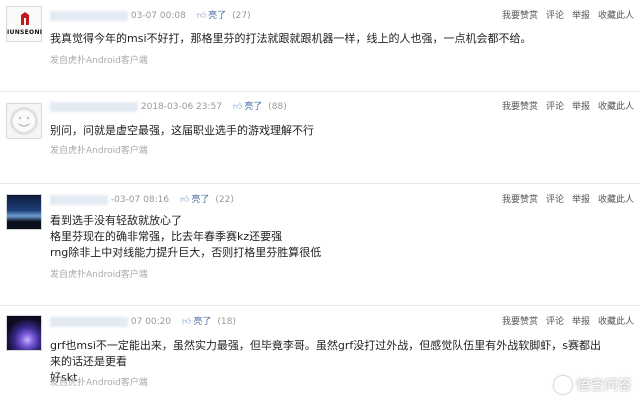 The height and width of the screenshot is (401, 640). Describe the element at coordinates (186, 252) in the screenshot. I see `comment-line: rng除非上中对线能力提升巨大，否则打格里芬胜算很低` at that location.